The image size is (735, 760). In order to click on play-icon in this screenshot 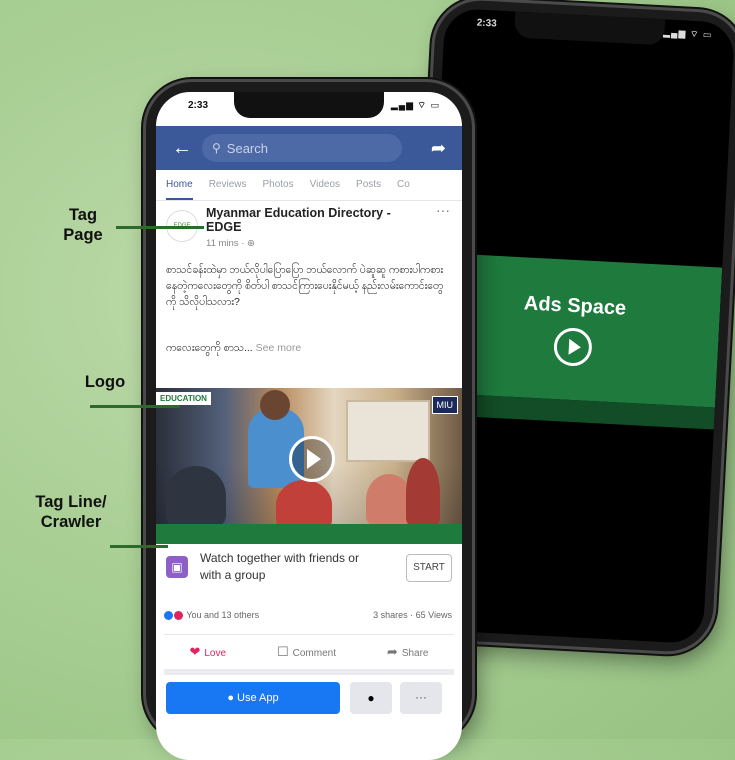, I will do `click(572, 346)`.